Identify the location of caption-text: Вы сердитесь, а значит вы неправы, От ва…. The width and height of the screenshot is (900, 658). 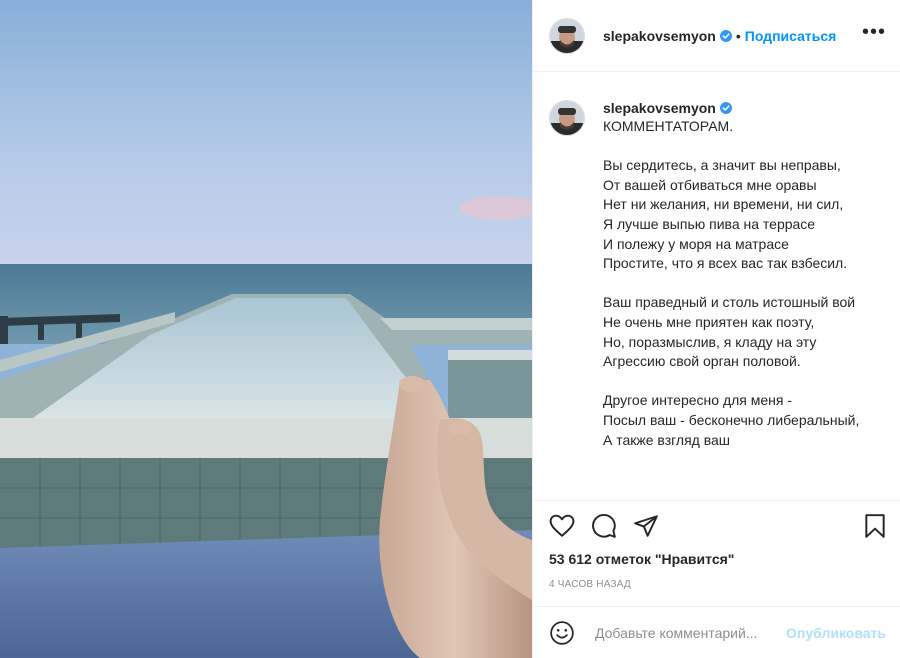
(731, 302).